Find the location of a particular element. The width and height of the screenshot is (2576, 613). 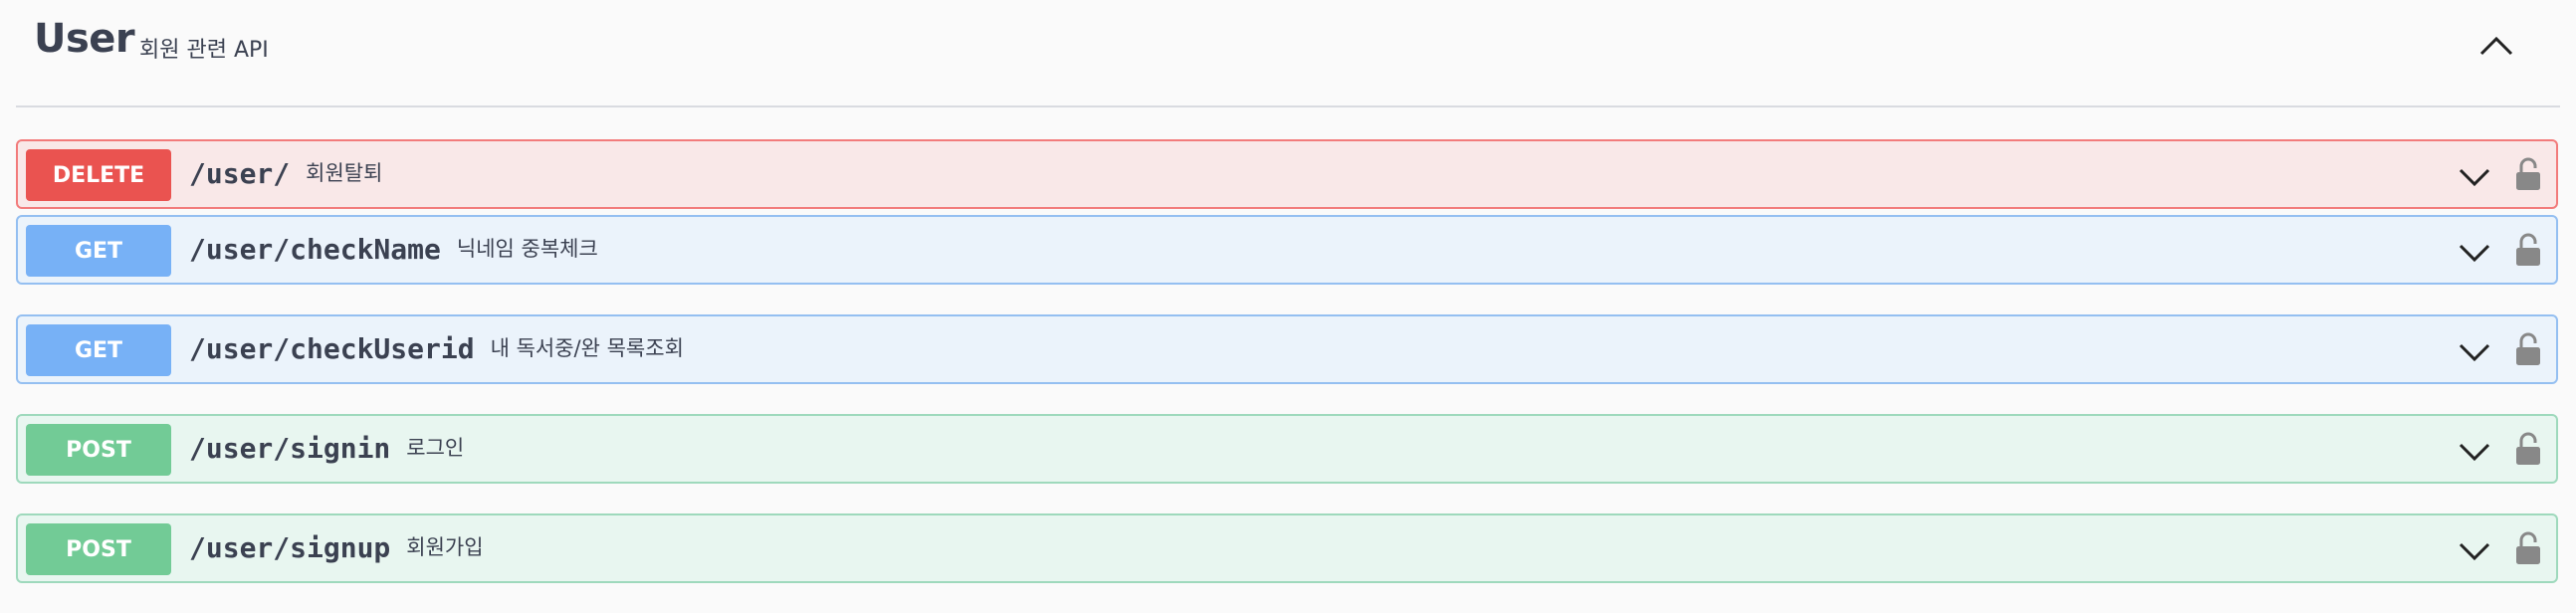

opblock-get-checkname: GET /user/checkName 닉네임 중복체크 is located at coordinates (1287, 250).